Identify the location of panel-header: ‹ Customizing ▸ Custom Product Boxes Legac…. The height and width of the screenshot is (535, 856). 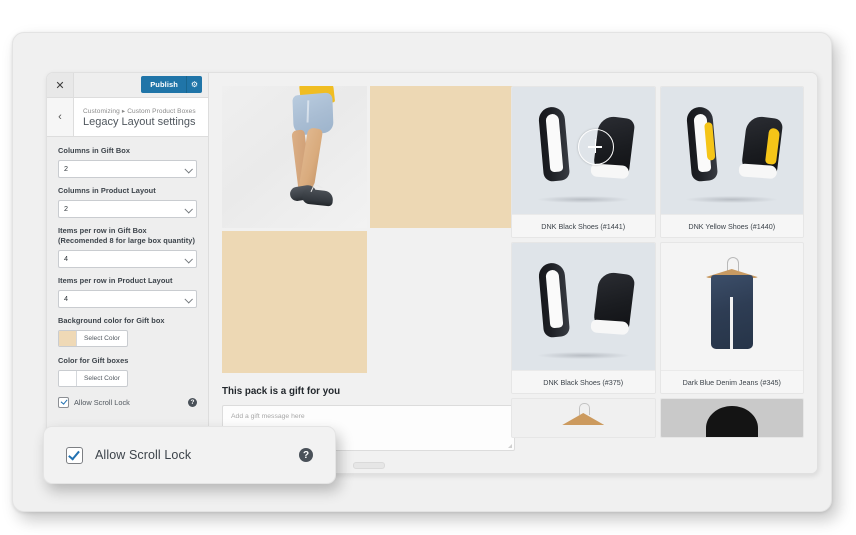
(127, 117).